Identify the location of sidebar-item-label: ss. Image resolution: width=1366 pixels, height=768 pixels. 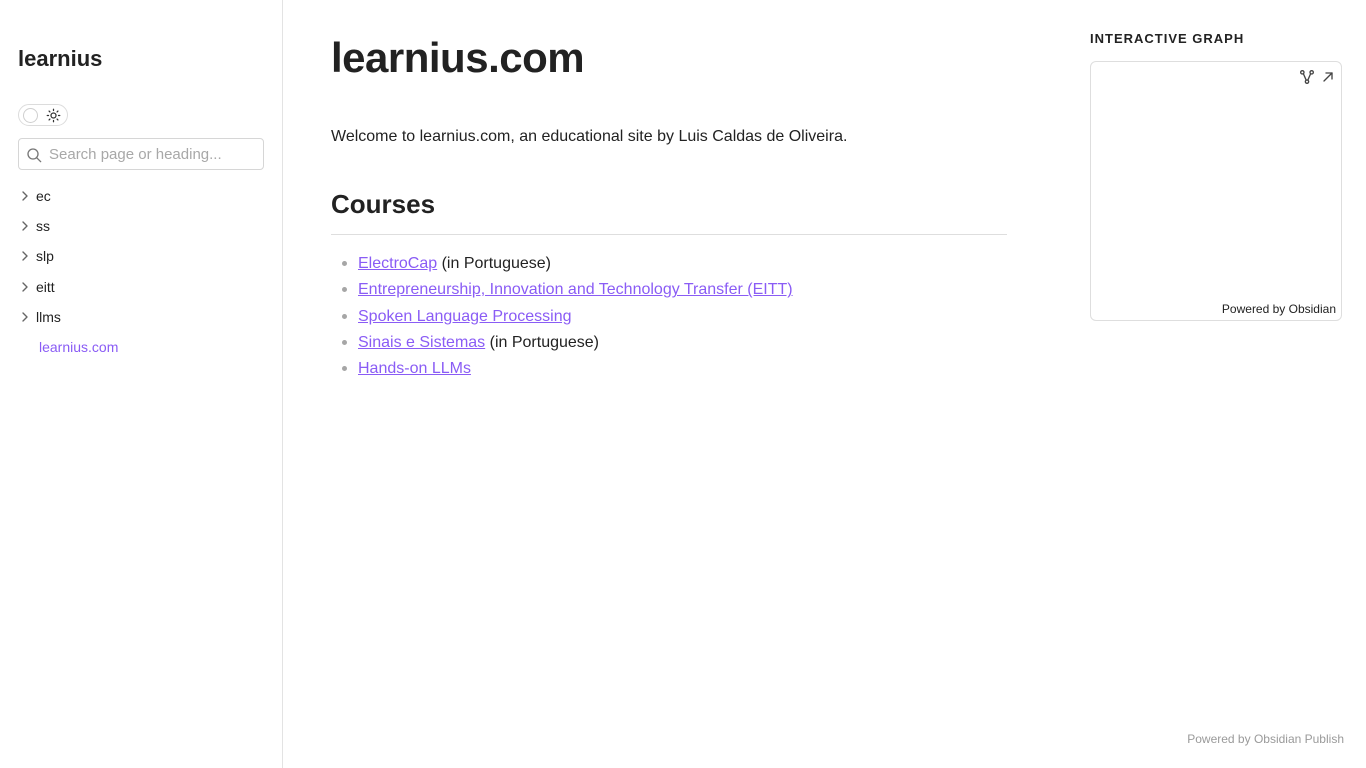
(43, 226).